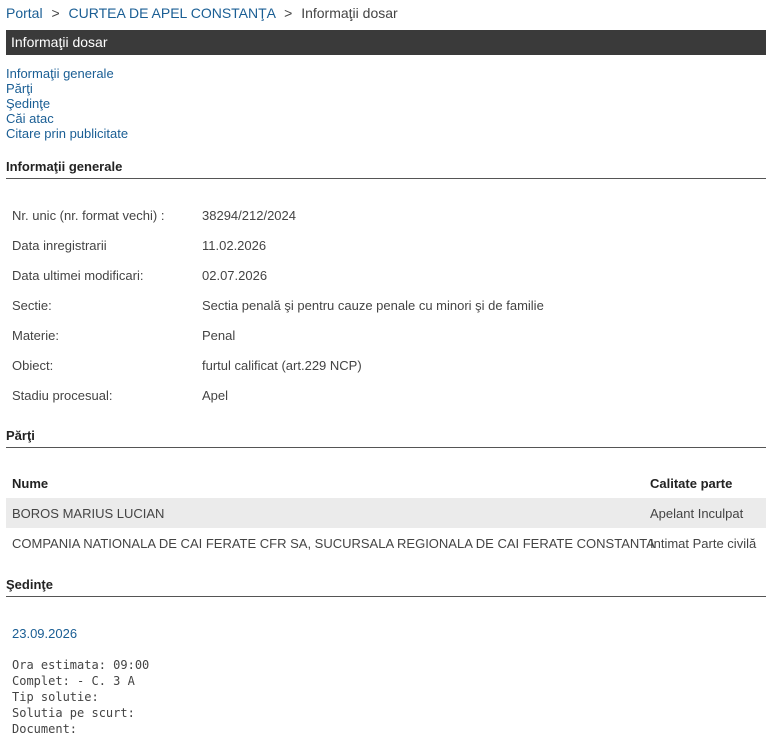 This screenshot has width=777, height=741. What do you see at coordinates (691, 483) in the screenshot?
I see `column-header-calitate: Calitate parte` at bounding box center [691, 483].